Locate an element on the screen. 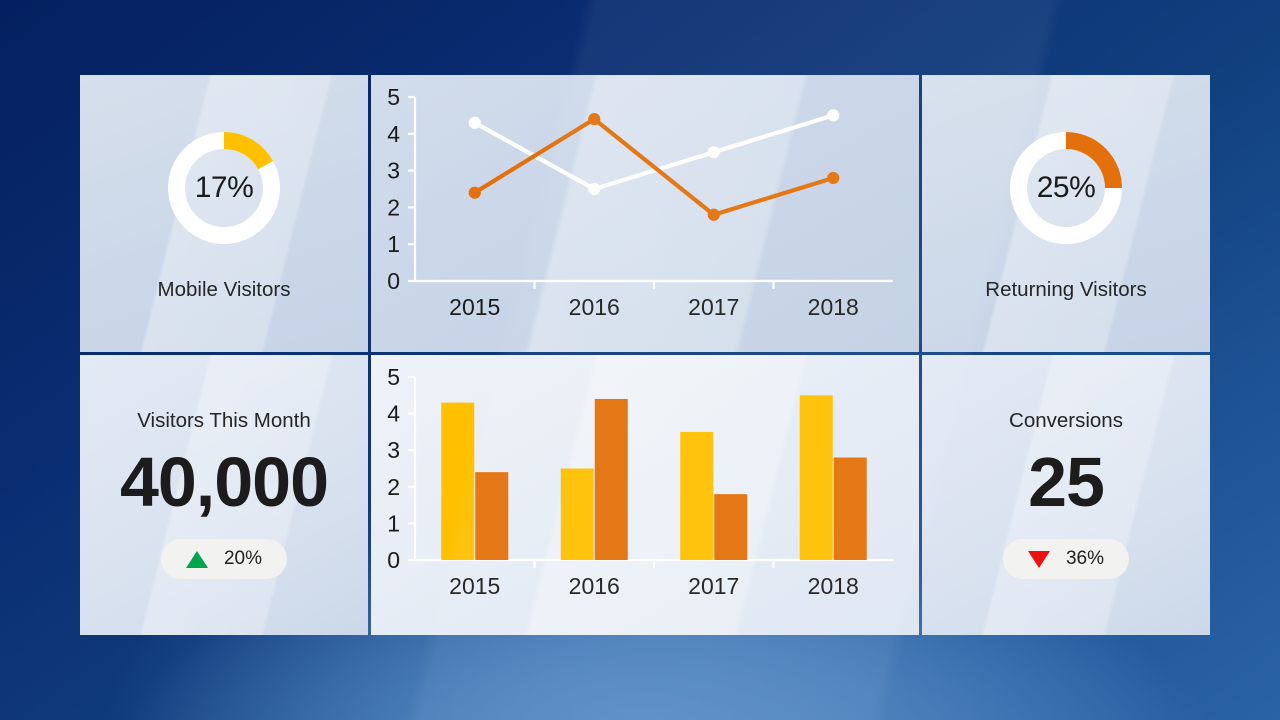  triangle-up-icon is located at coordinates (196, 559).